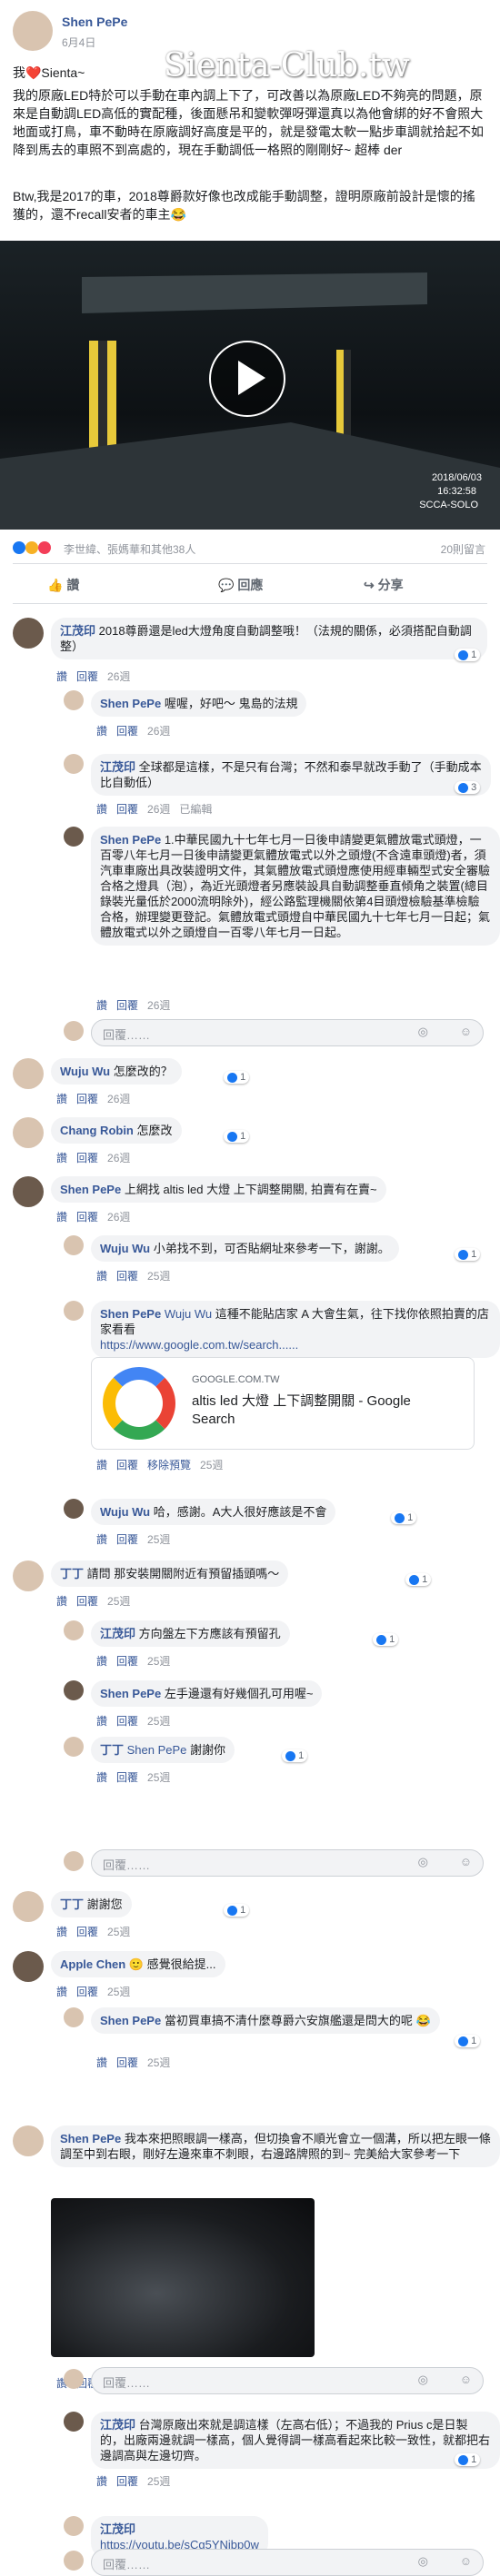 The width and height of the screenshot is (500, 2576). Describe the element at coordinates (240, 585) in the screenshot. I see `comment-button: 💬 回應` at that location.